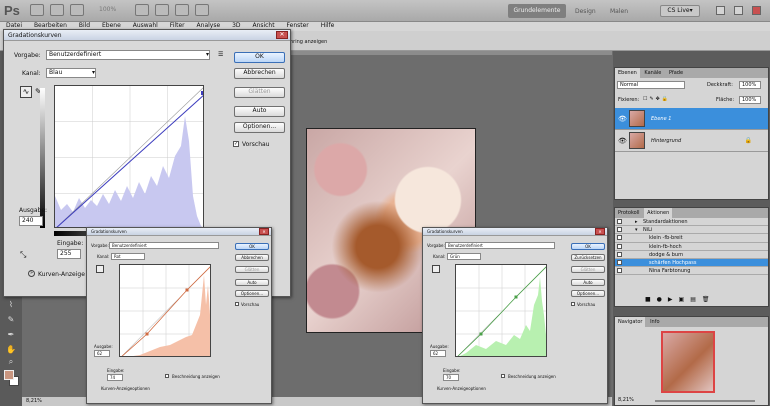 Image resolution: width=770 pixels, height=406 pixels. What do you see at coordinates (750, 100) in the screenshot?
I see `fill-field: 100%` at bounding box center [750, 100].